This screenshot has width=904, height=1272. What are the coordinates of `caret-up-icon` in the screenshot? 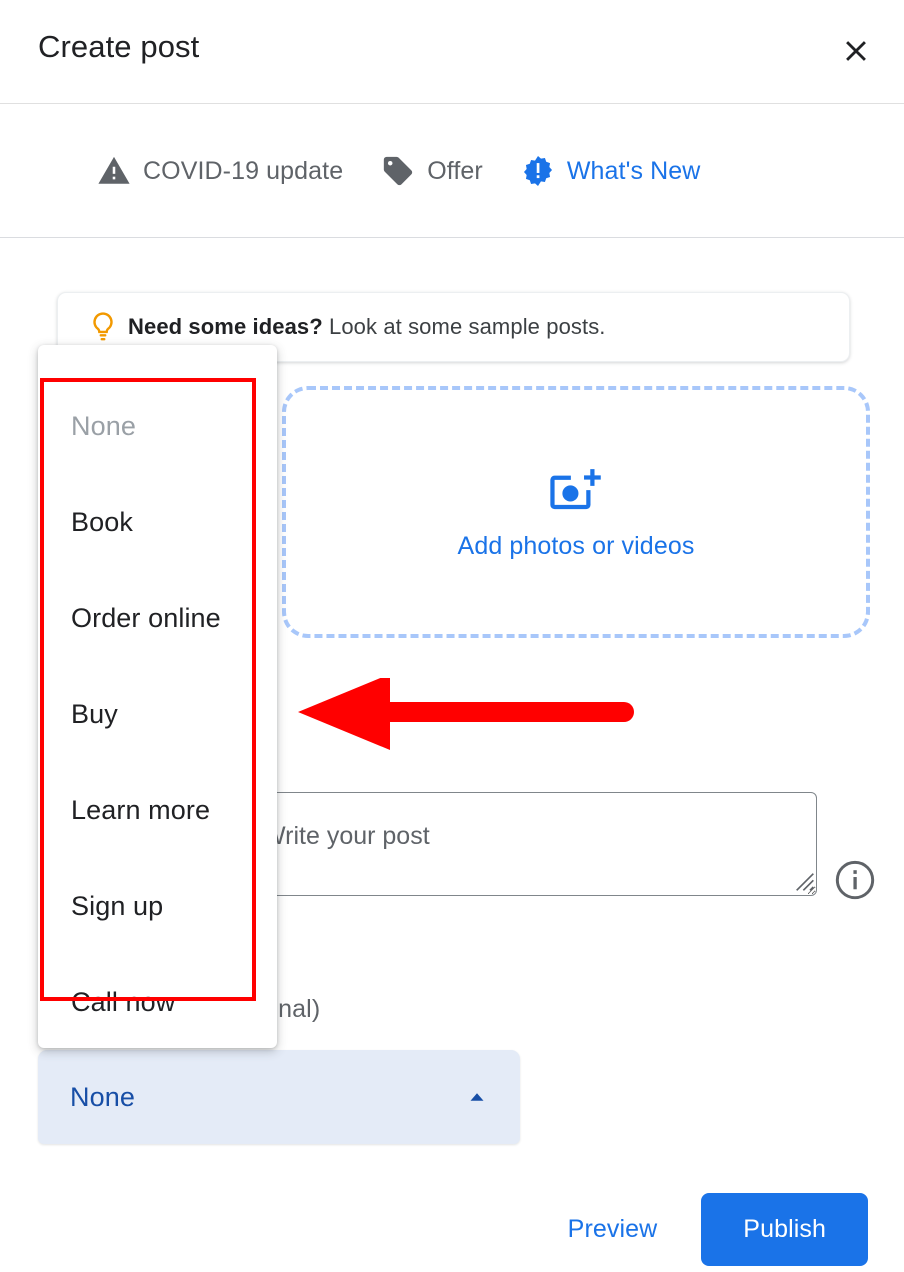 It's located at (477, 1097).